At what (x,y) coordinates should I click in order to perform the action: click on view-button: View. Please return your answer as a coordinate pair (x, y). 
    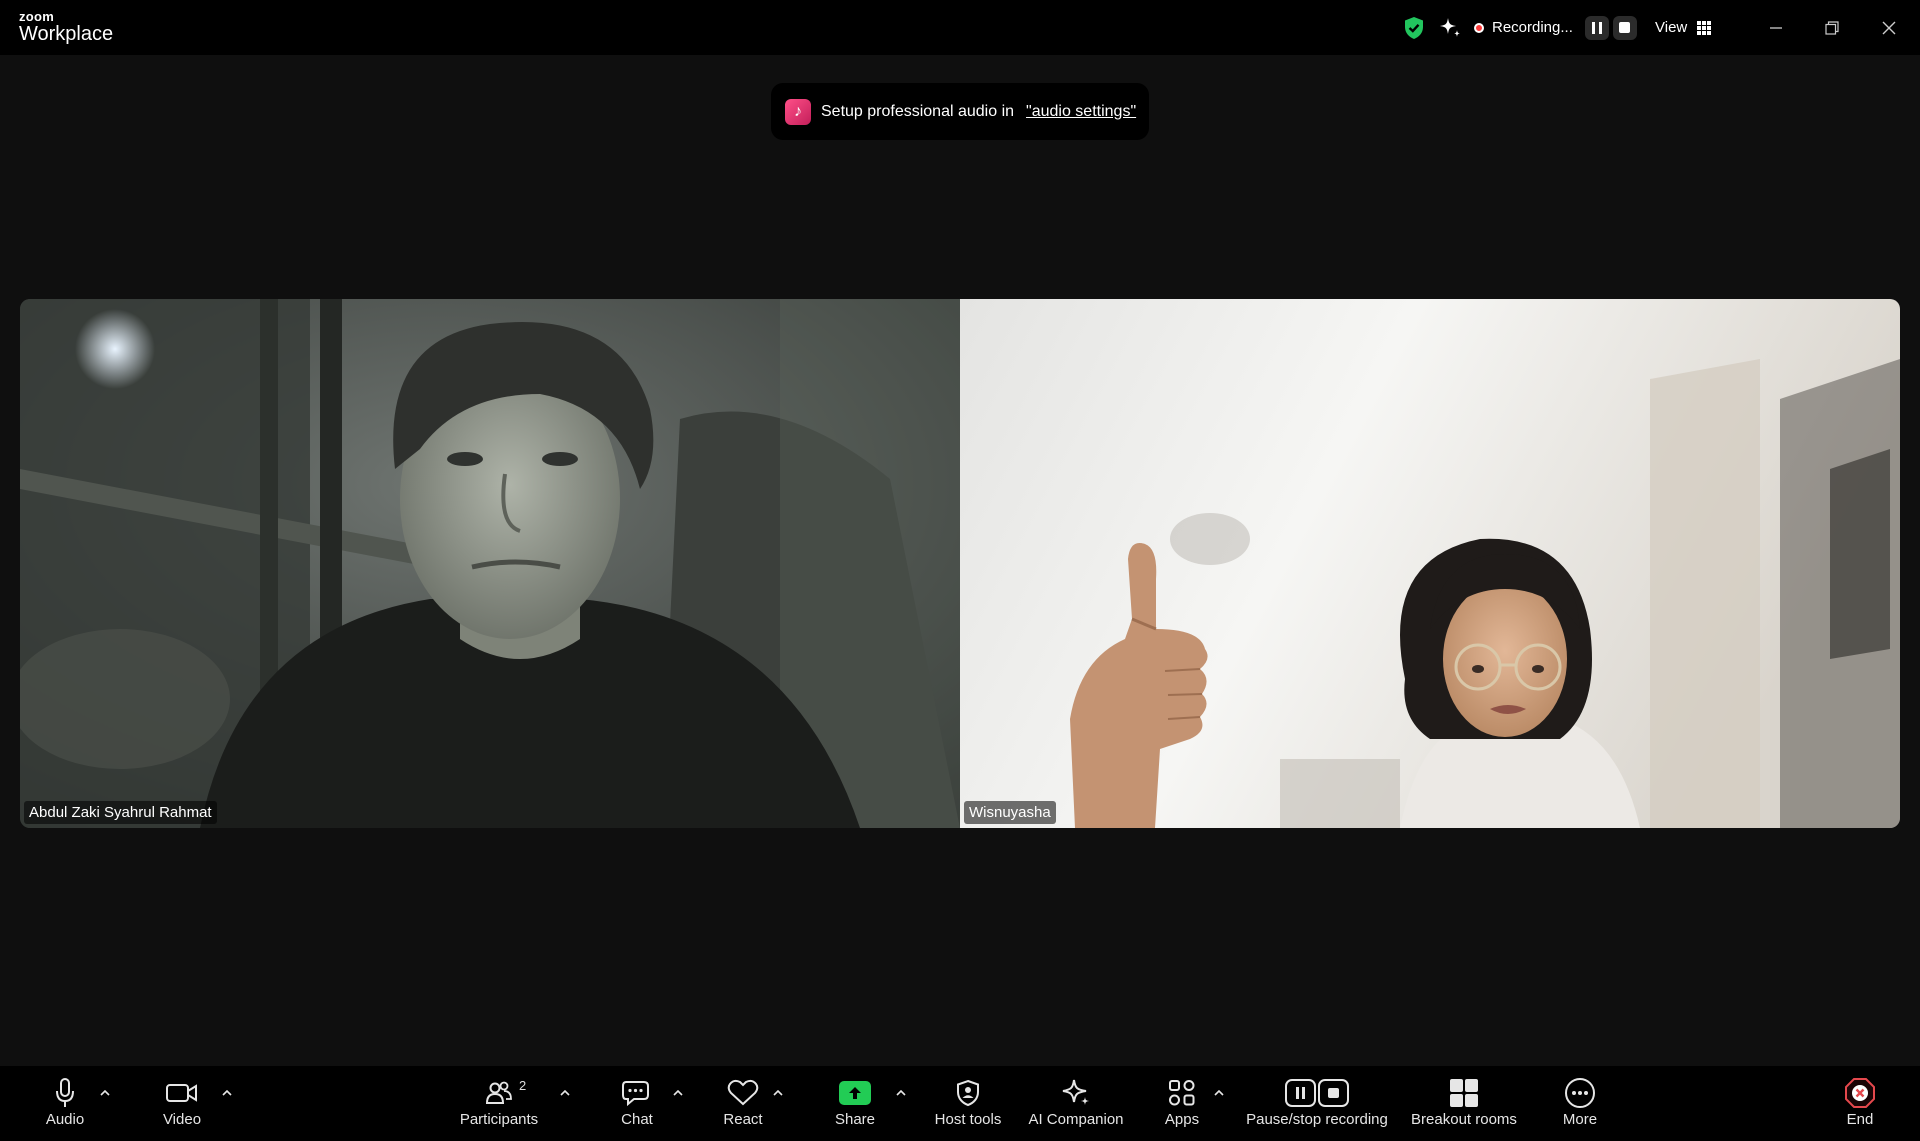
    Looking at the image, I should click on (1683, 27).